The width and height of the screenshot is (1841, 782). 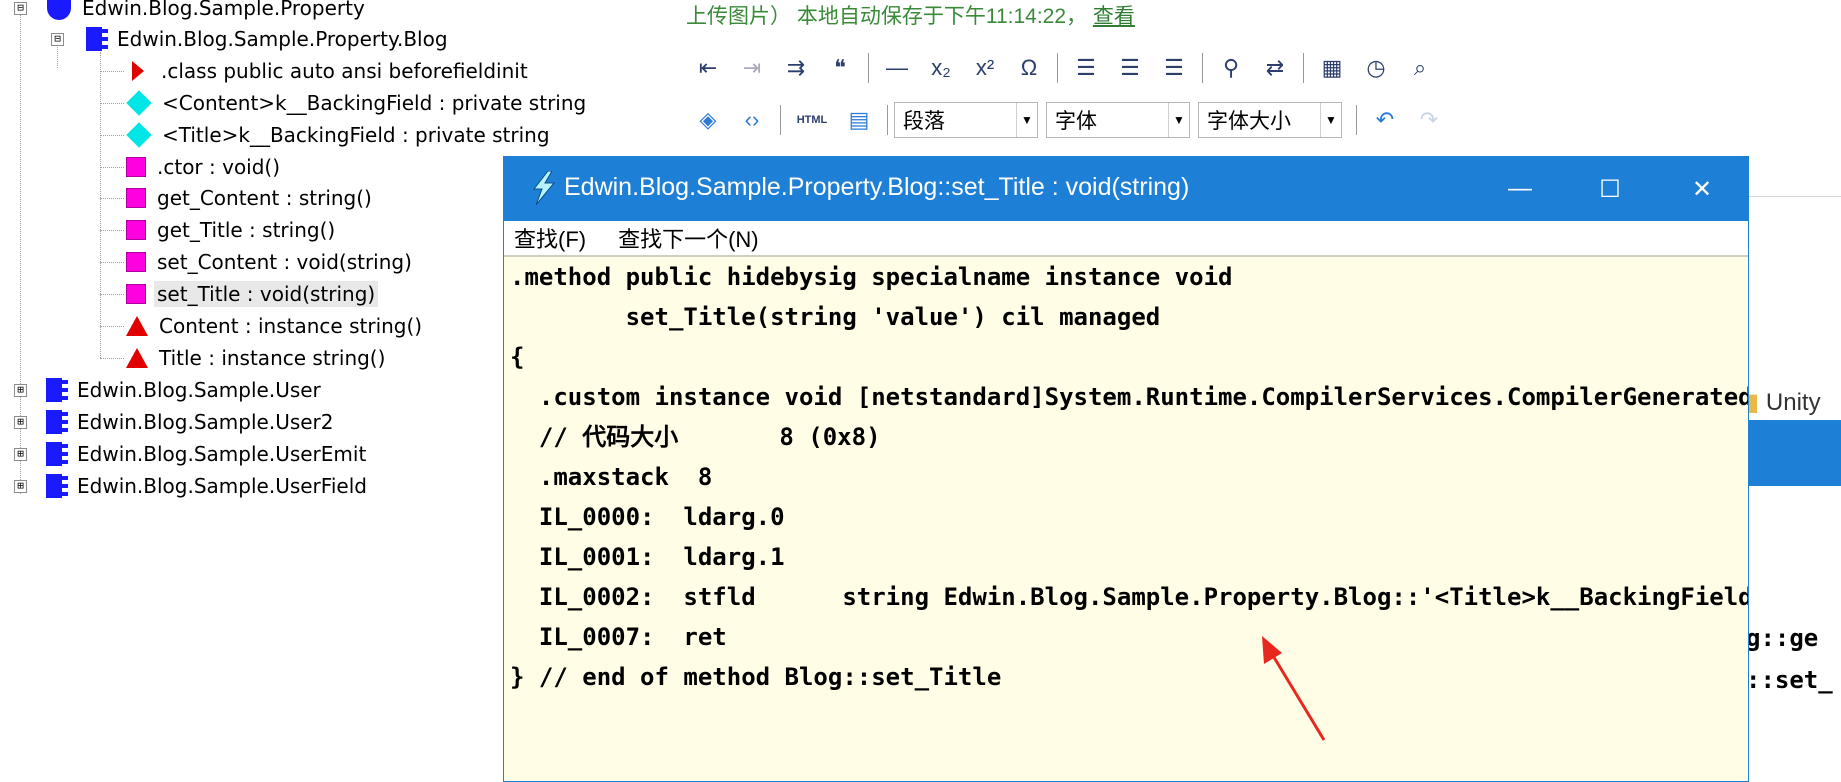 What do you see at coordinates (985, 68) in the screenshot?
I see `superscript-icon: x²` at bounding box center [985, 68].